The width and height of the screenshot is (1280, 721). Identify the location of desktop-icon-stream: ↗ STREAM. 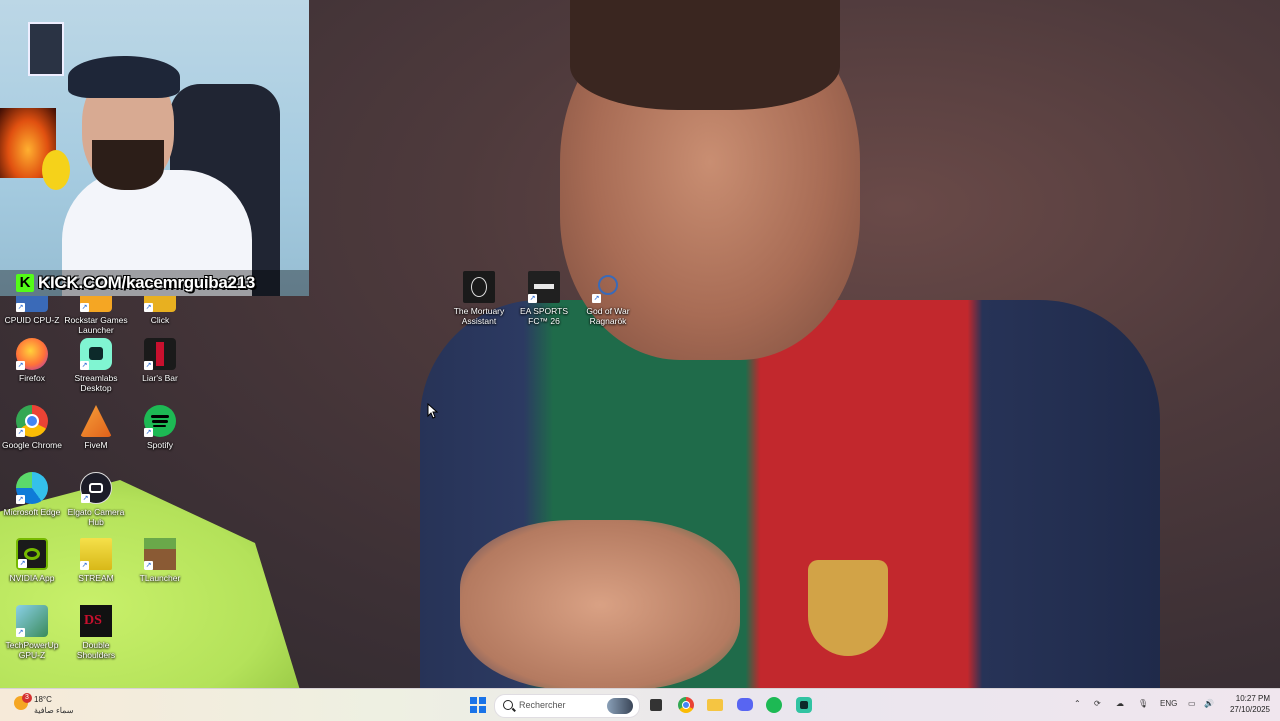
(96, 560).